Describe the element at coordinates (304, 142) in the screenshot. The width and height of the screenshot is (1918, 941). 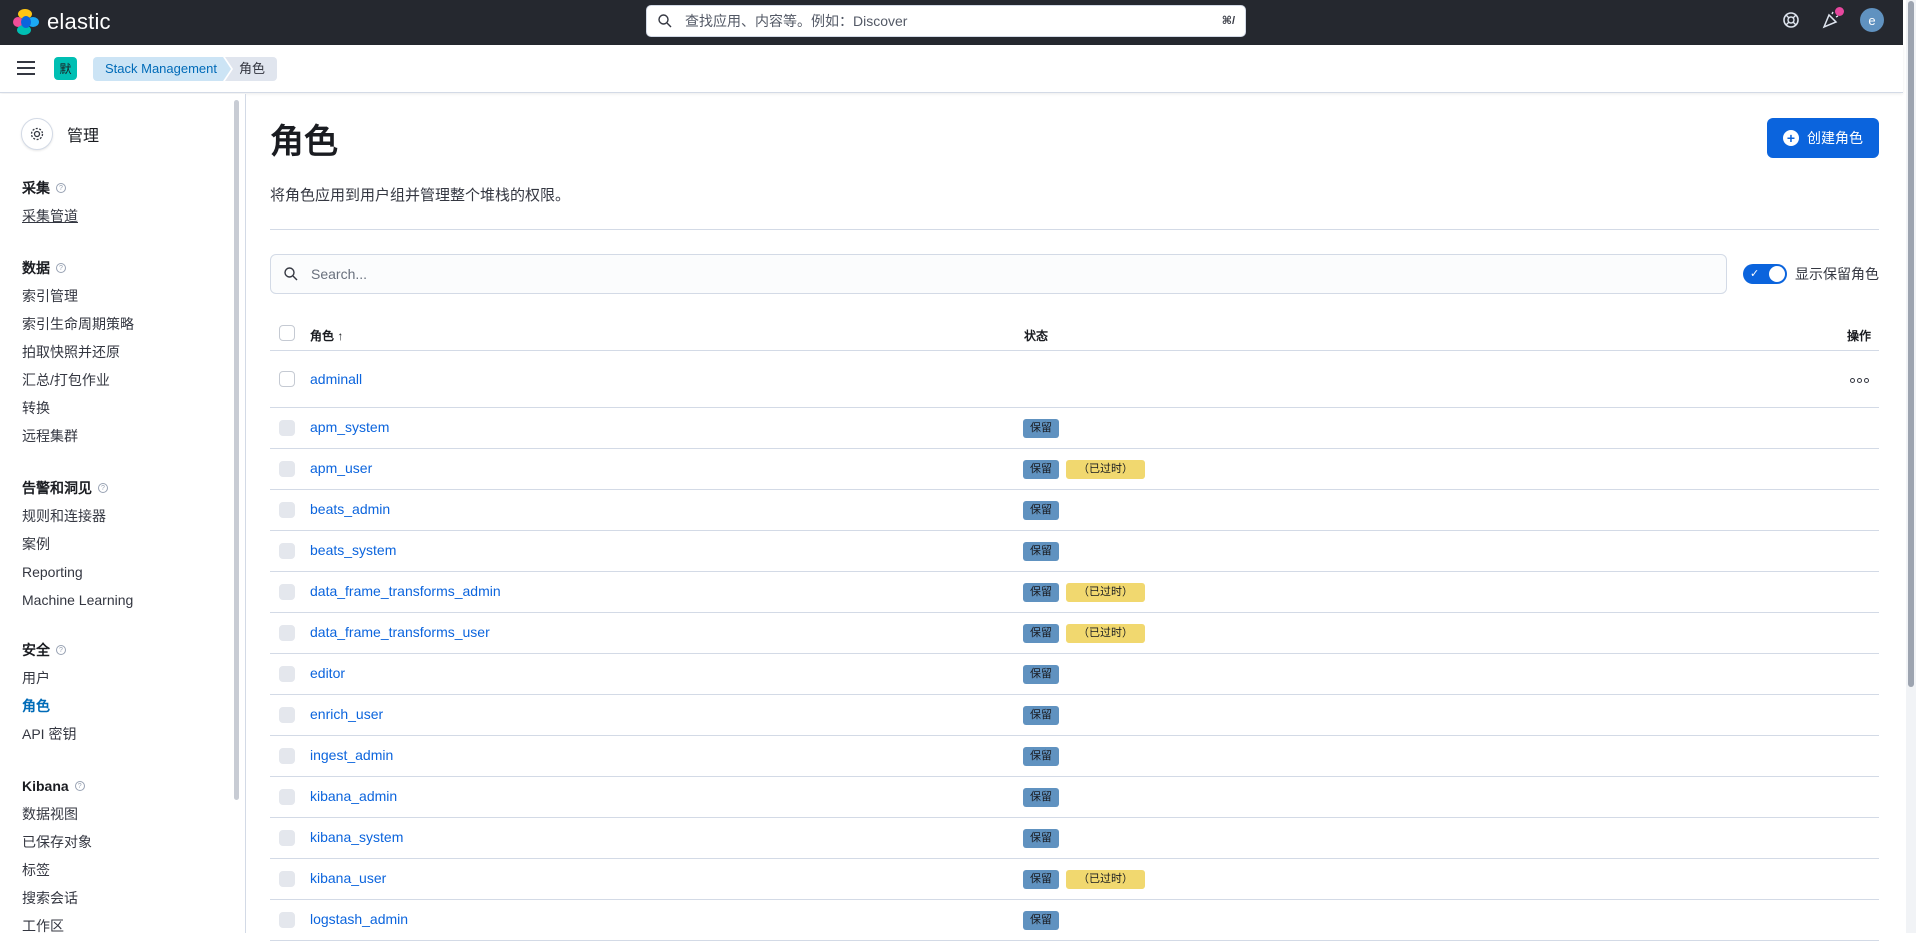
I see `page-title: 角色` at that location.